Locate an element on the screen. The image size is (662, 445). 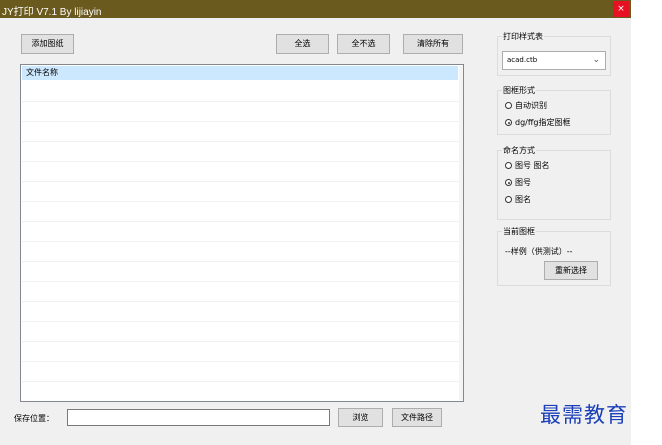
frame-type-specified-radio: dg/ffg指定图框 is located at coordinates (537, 122).